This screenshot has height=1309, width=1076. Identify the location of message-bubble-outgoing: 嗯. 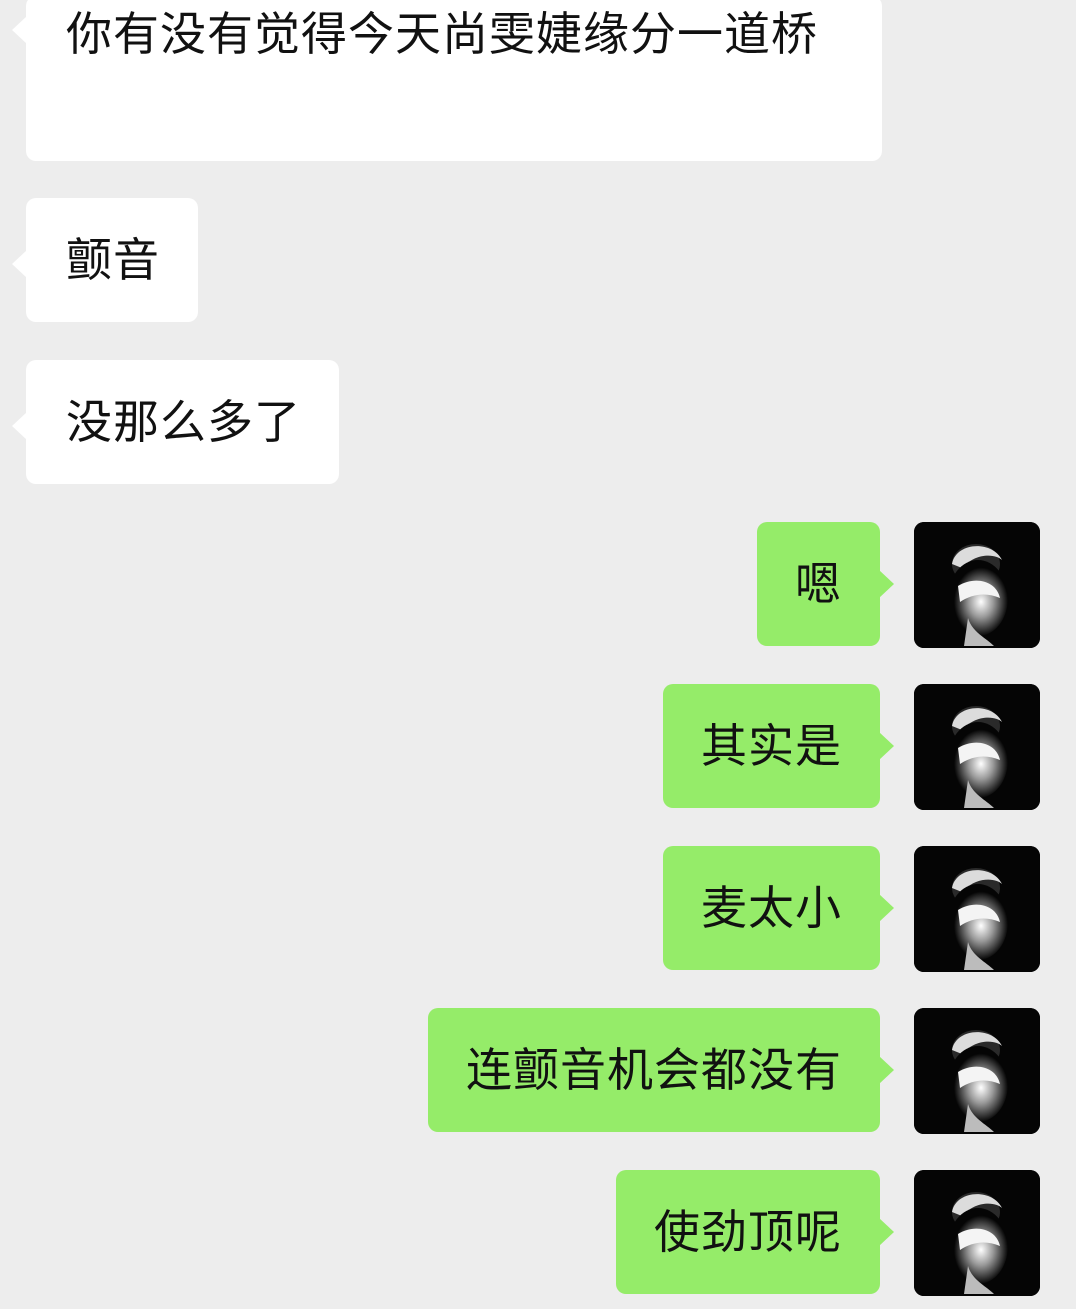
(825, 584).